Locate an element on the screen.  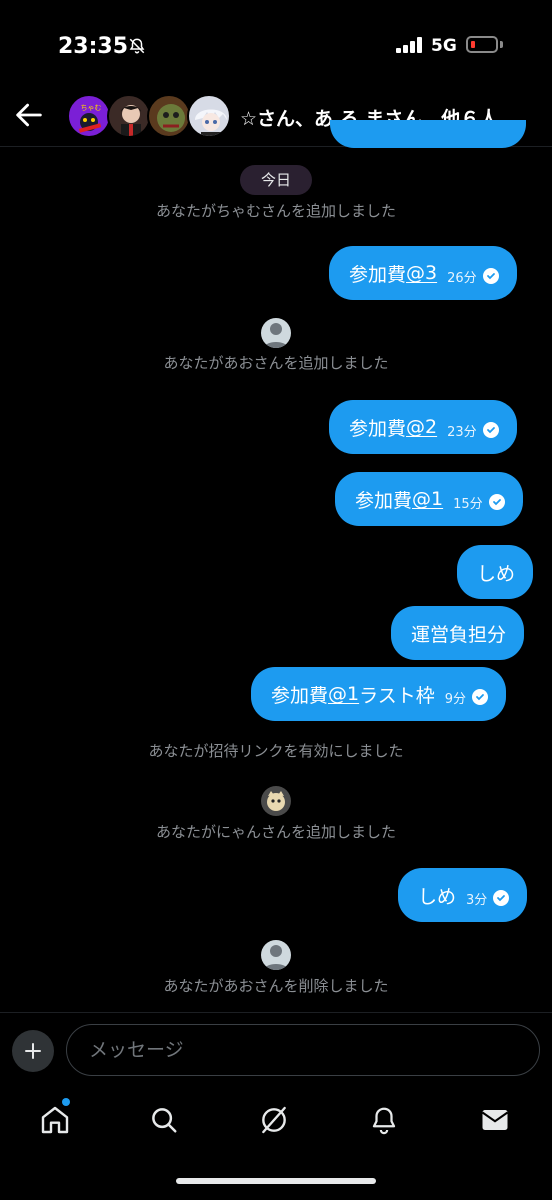
message-time: 23分 is located at coordinates (462, 432).